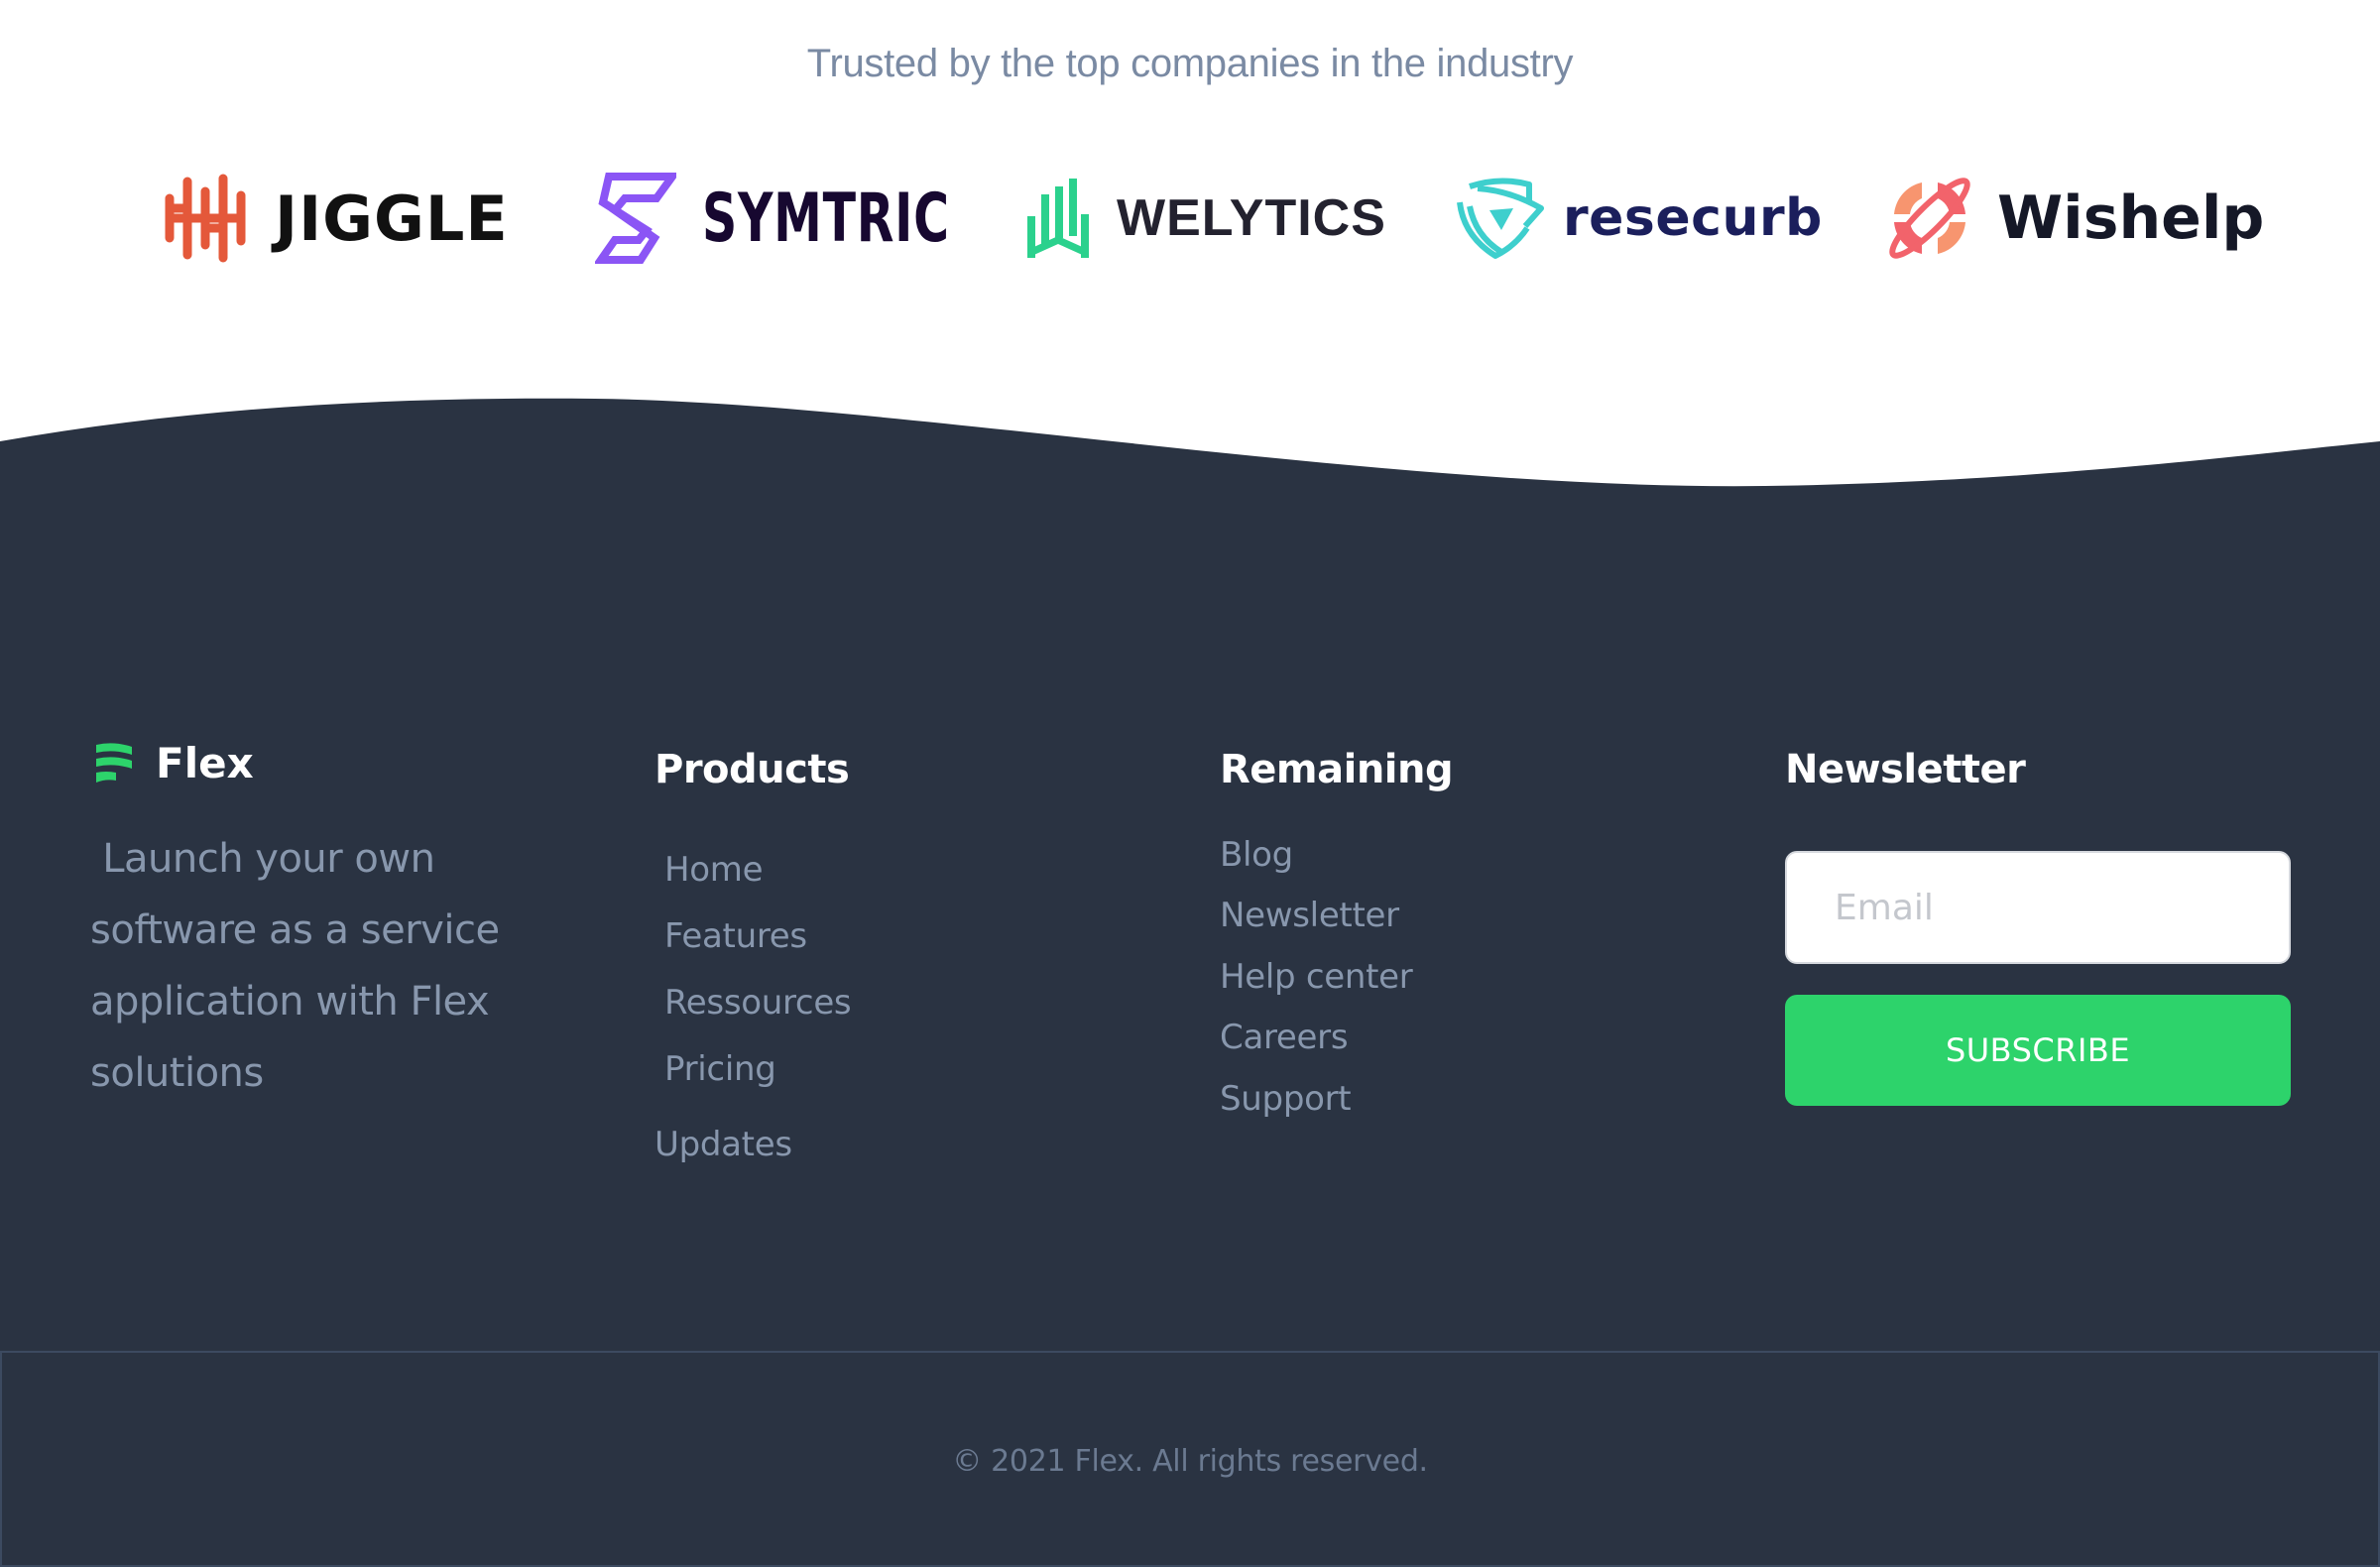 The width and height of the screenshot is (2380, 1567). What do you see at coordinates (2038, 1051) in the screenshot?
I see `subscribe-button: SUBSCRIBE` at bounding box center [2038, 1051].